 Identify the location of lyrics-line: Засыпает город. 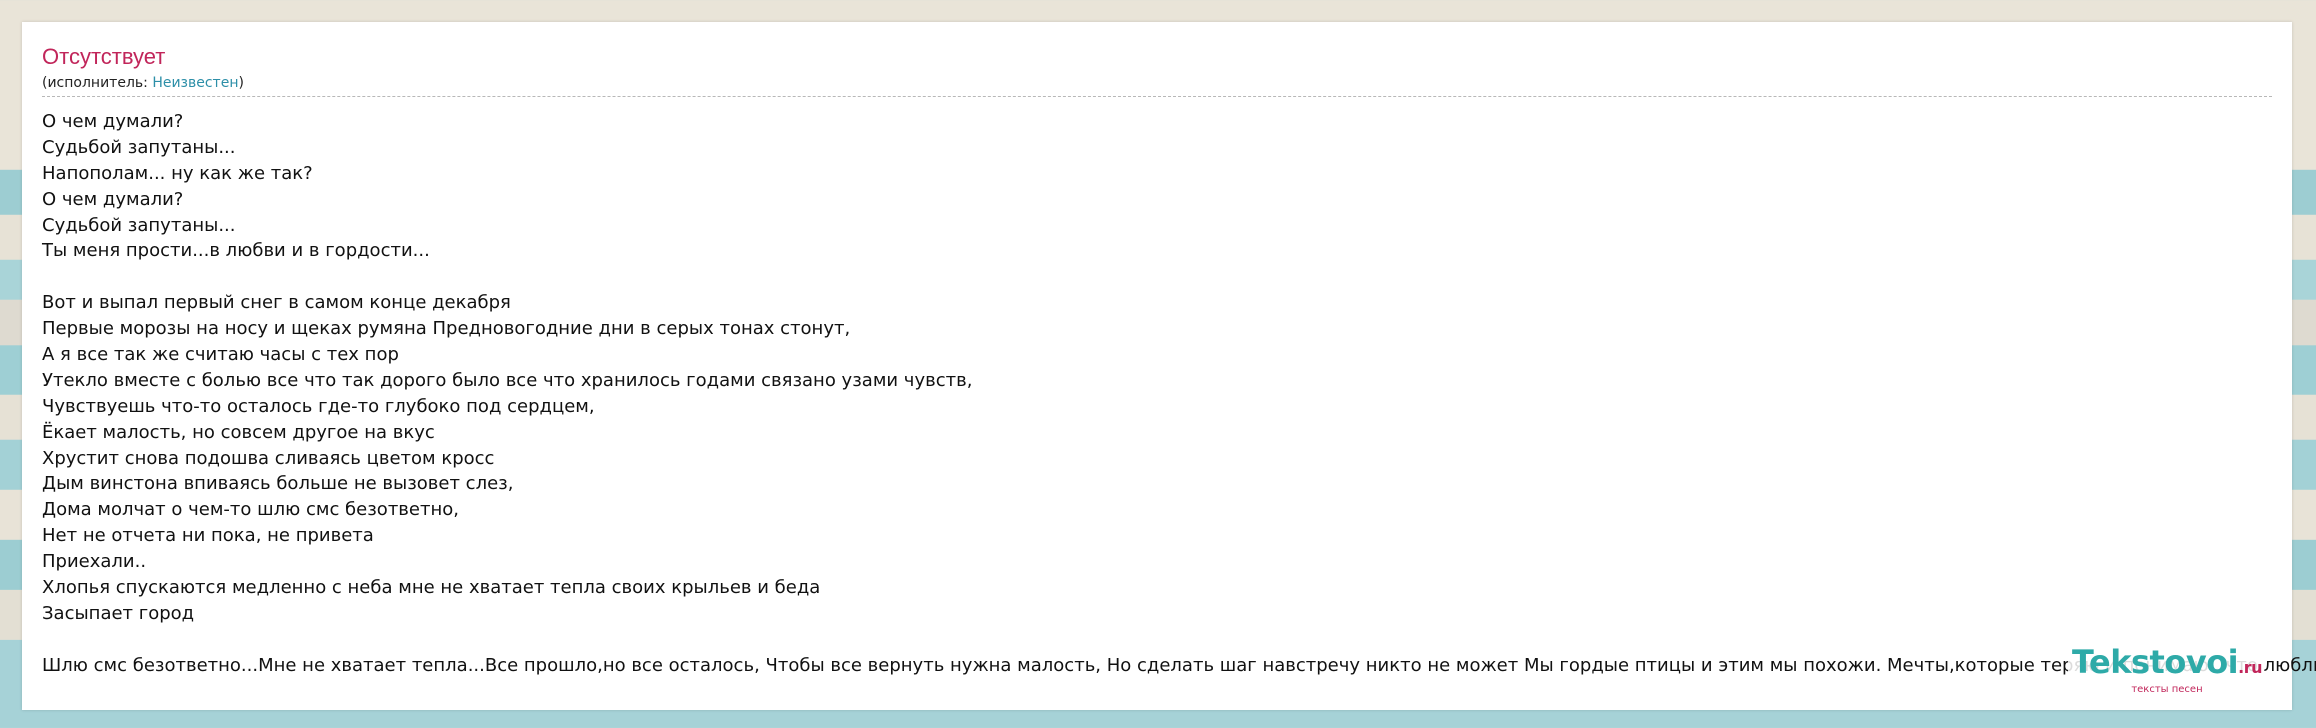
(118, 613).